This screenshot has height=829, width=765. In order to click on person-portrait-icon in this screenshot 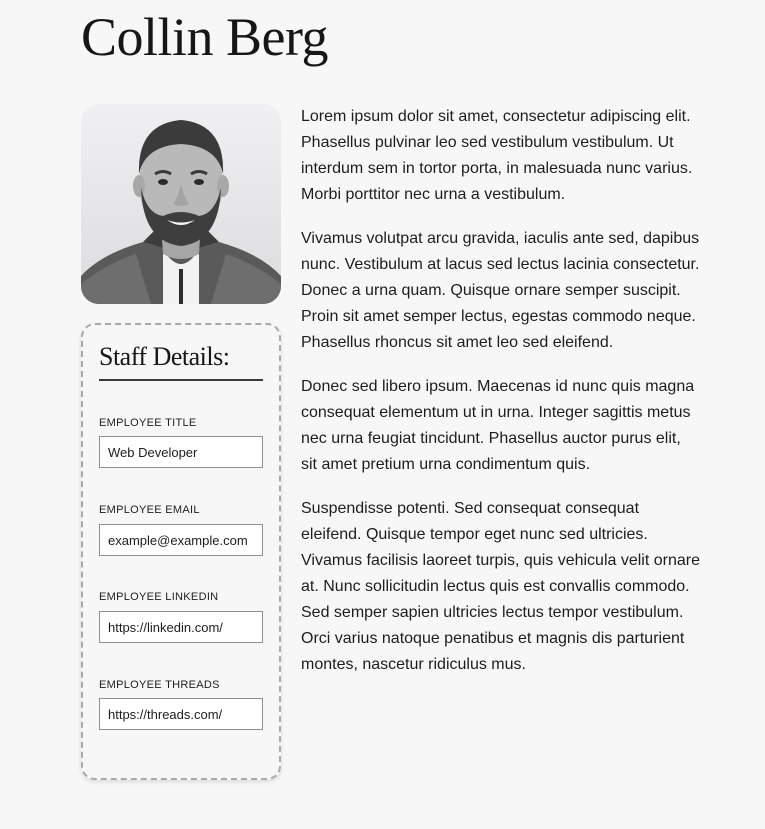, I will do `click(181, 204)`.